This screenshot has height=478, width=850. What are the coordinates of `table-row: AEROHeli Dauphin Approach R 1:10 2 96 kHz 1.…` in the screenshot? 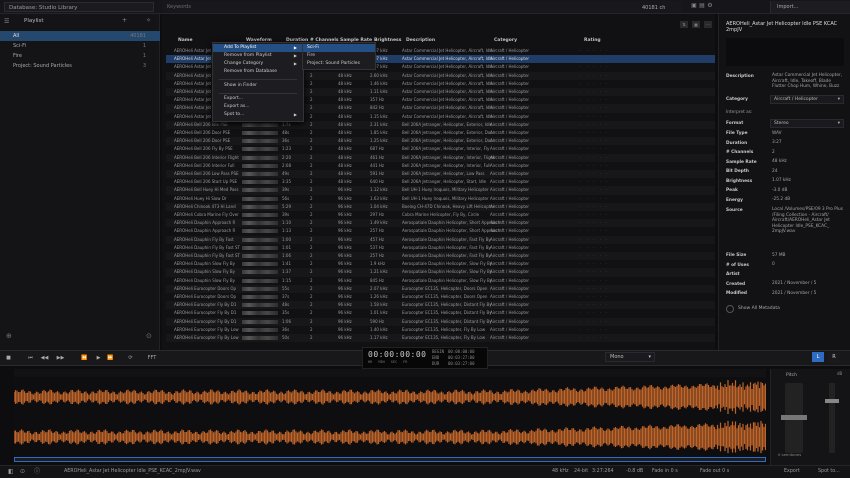 It's located at (440, 223).